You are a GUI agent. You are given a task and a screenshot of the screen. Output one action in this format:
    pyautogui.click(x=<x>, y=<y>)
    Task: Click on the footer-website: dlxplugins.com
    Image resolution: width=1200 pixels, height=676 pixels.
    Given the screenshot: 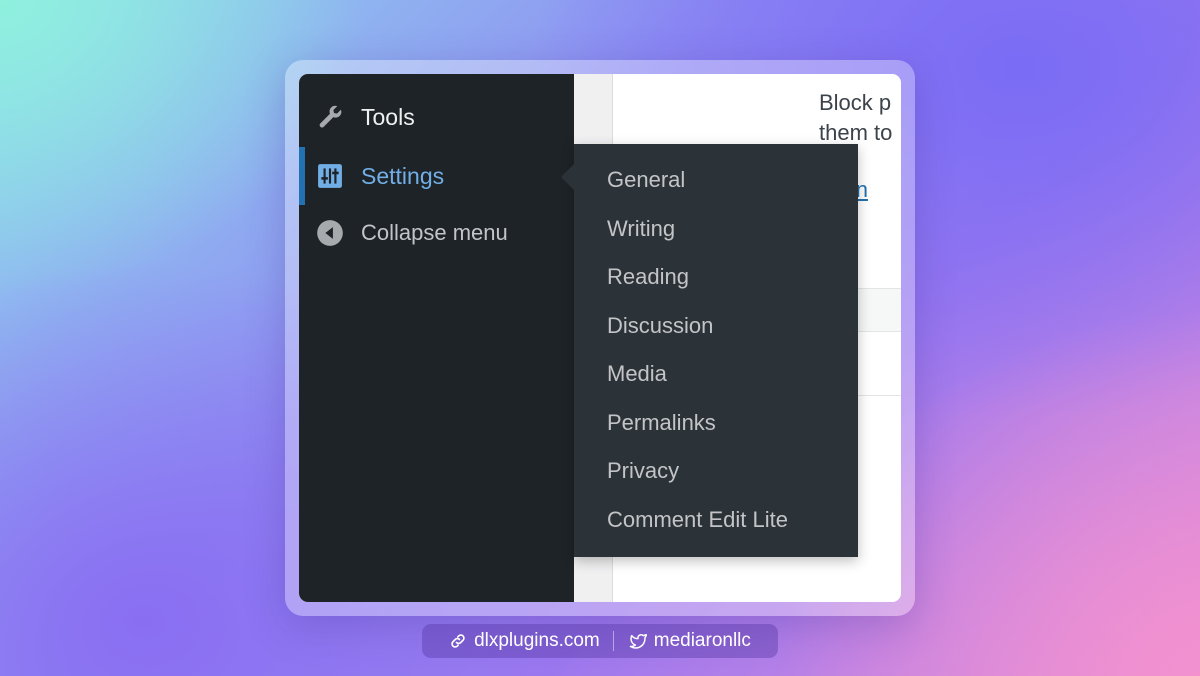 What is the action you would take?
    pyautogui.click(x=524, y=641)
    